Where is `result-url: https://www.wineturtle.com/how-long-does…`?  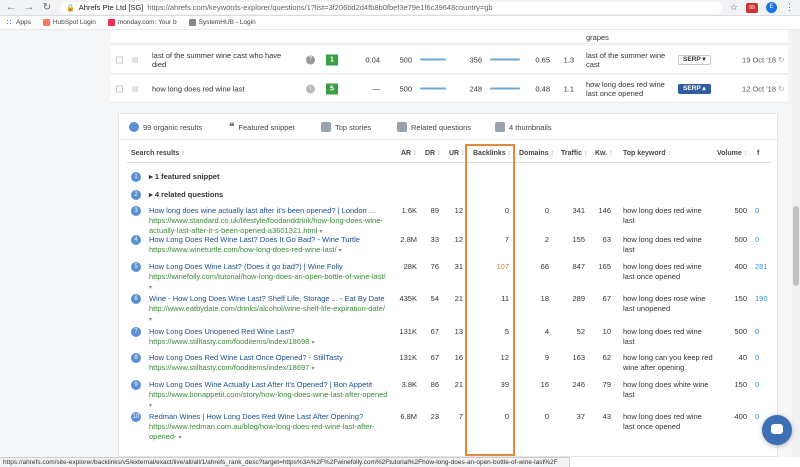 result-url: https://www.wineturtle.com/how-long-does… is located at coordinates (243, 249).